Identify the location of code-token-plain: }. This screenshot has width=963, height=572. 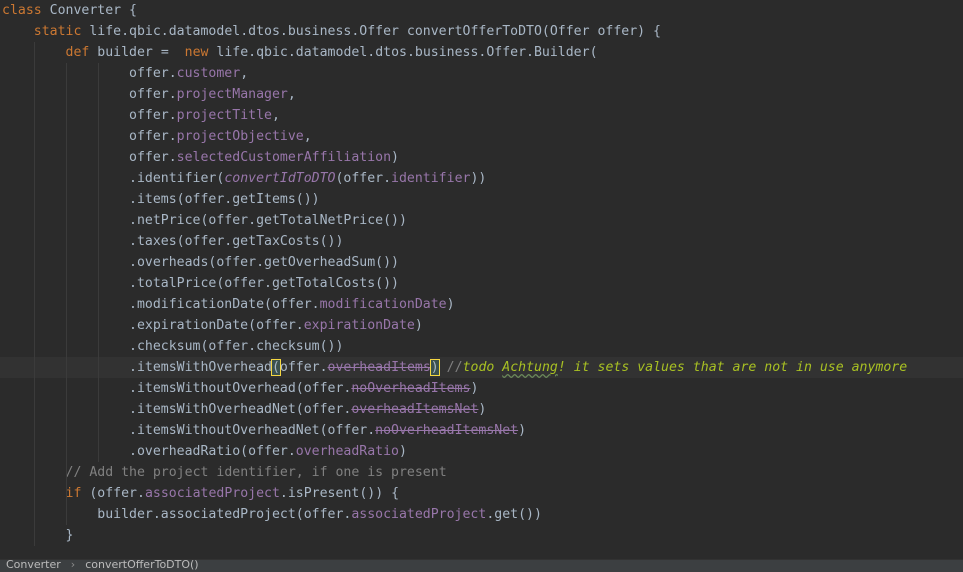
(38, 535).